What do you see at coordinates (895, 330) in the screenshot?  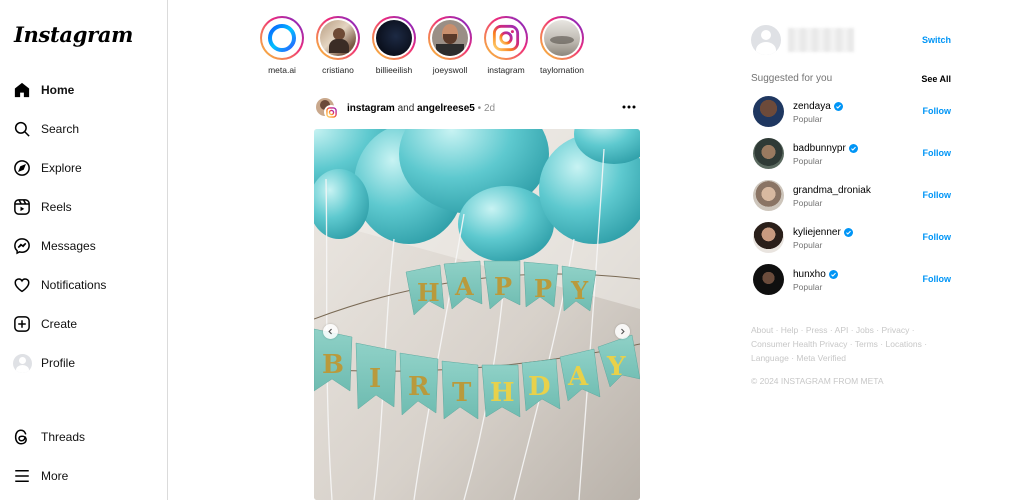 I see `footer-link-privacy: Privacy` at bounding box center [895, 330].